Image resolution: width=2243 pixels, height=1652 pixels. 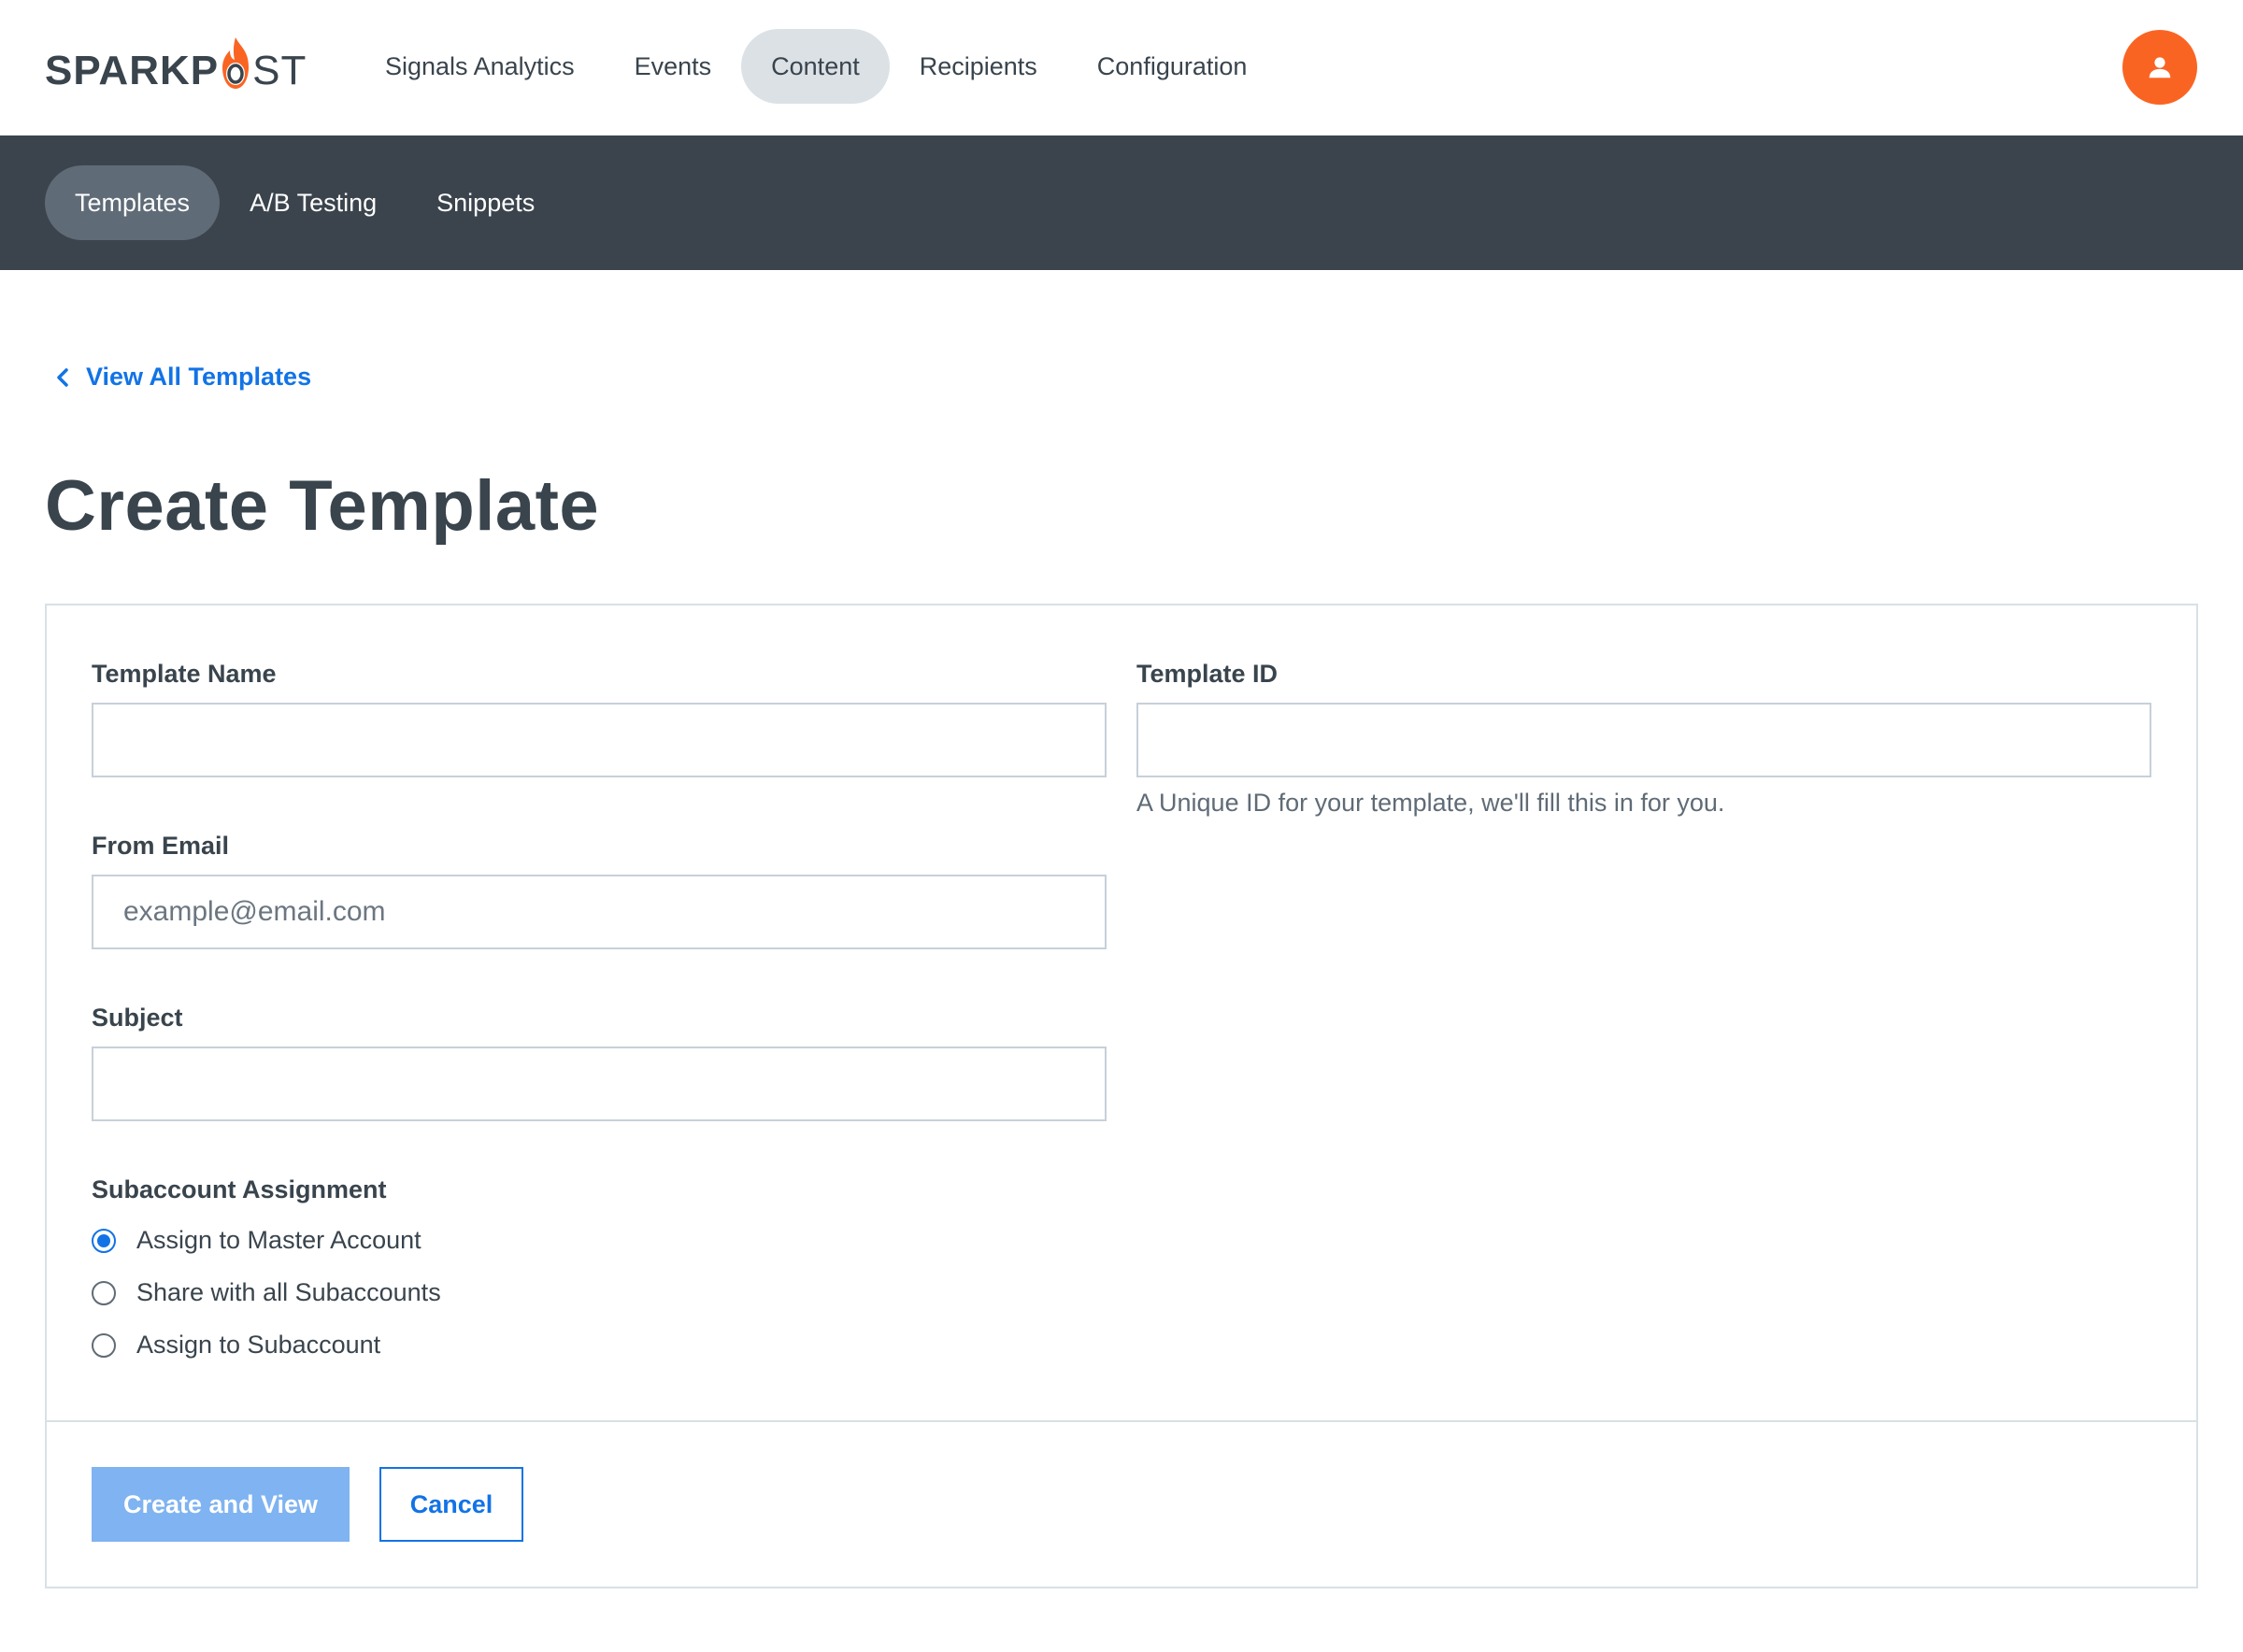 What do you see at coordinates (221, 1505) in the screenshot?
I see `create-and-view-button: Create and View` at bounding box center [221, 1505].